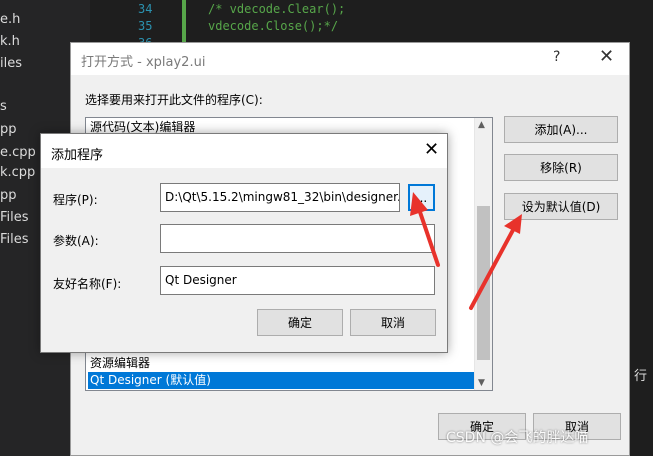  I want to click on file-item: e.h, so click(10, 19).